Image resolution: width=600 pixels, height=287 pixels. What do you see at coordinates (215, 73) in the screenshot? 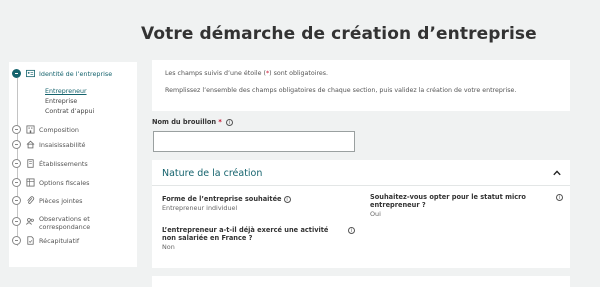
I see `notice-text: Les champs suivis d’une étoile (` at bounding box center [215, 73].